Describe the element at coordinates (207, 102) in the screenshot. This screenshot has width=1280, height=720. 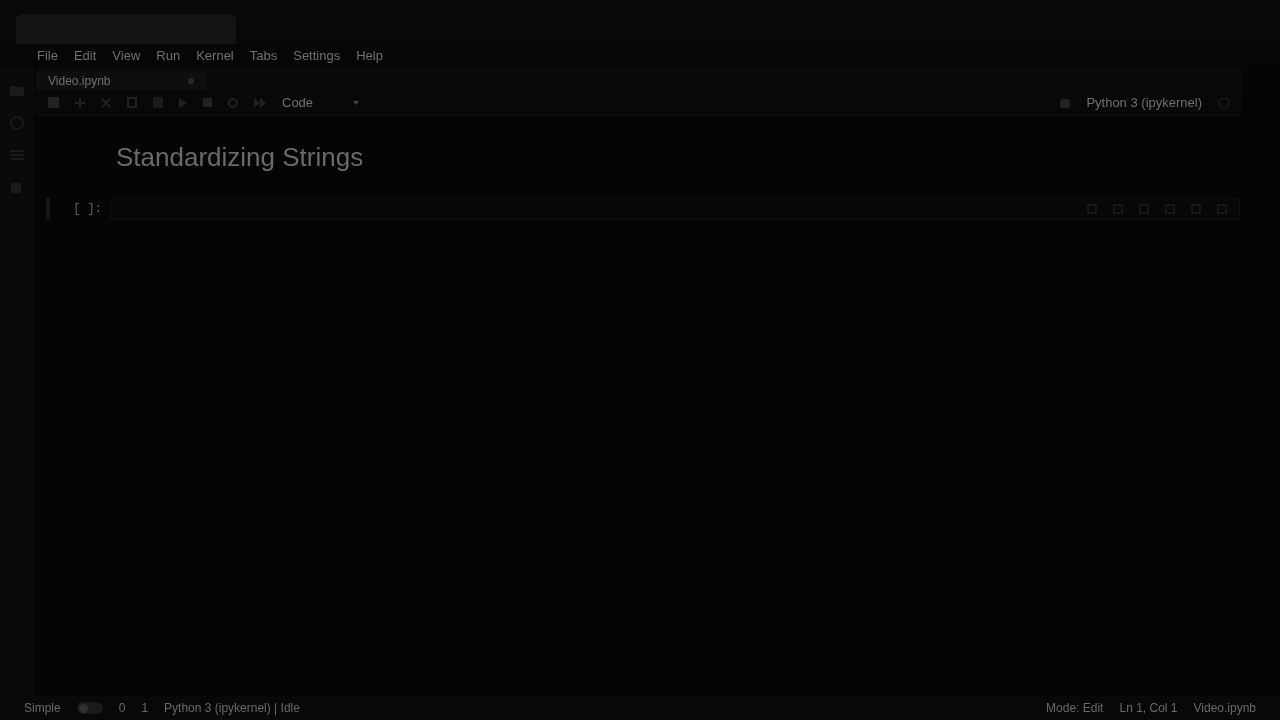
I see `stop-icon` at that location.